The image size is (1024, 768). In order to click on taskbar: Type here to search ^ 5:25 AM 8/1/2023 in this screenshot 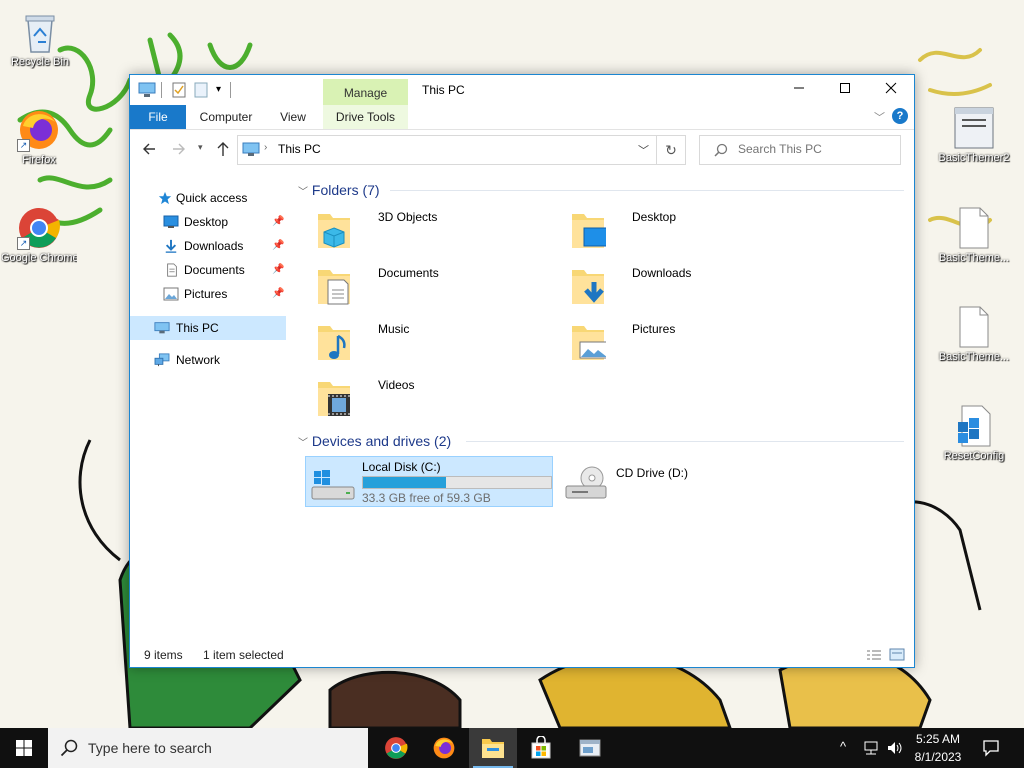, I will do `click(512, 748)`.